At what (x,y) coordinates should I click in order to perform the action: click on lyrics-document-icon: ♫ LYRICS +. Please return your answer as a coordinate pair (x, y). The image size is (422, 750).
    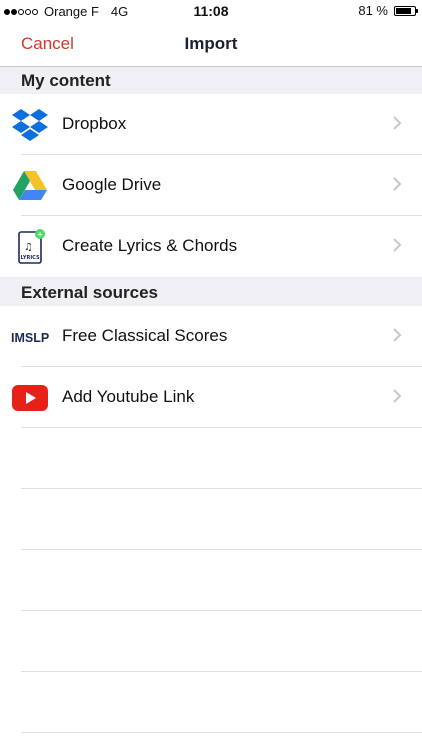
    Looking at the image, I should click on (30, 247).